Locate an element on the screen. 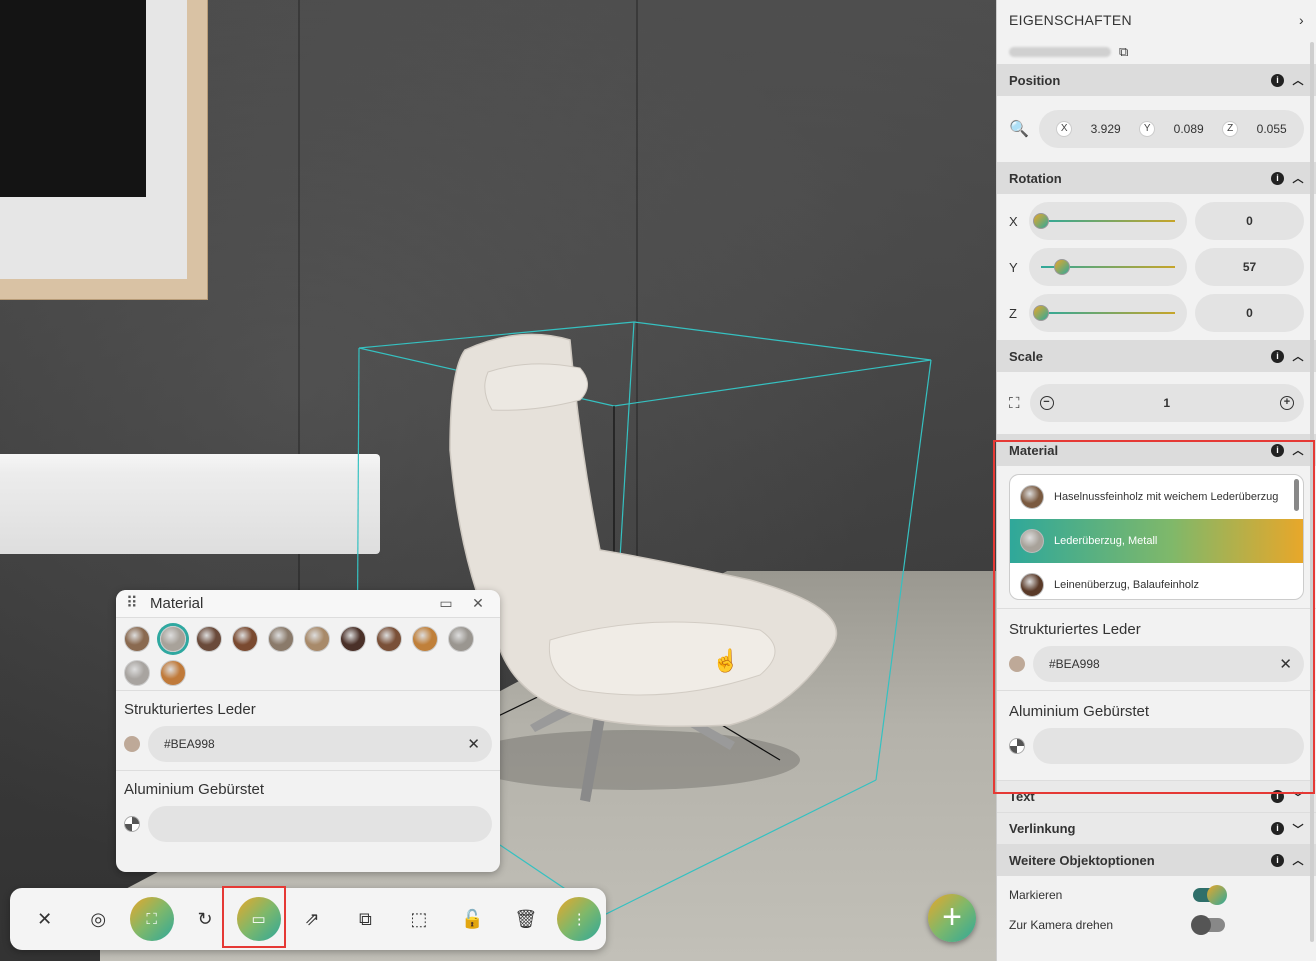 Image resolution: width=1316 pixels, height=961 pixels. fullscreen-icon: ⛶ is located at coordinates (151, 919).